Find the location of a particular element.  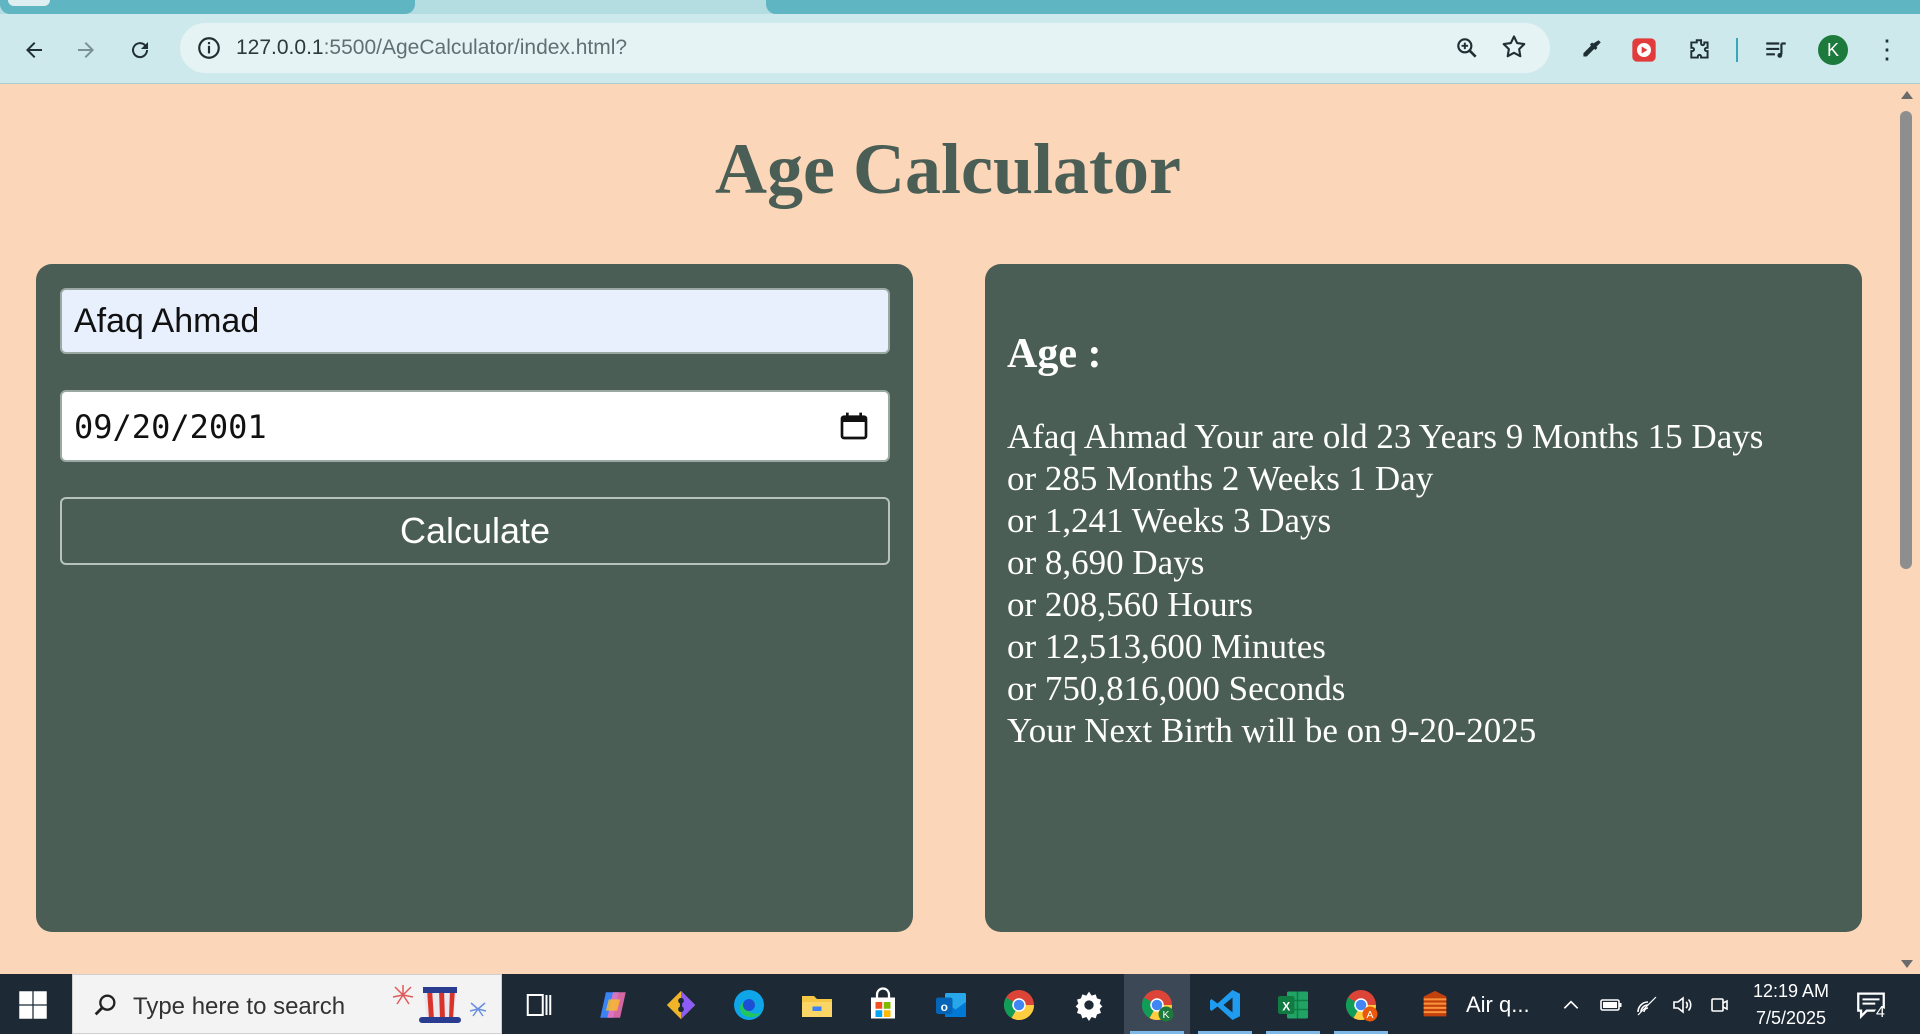

reload-button is located at coordinates (140, 50).